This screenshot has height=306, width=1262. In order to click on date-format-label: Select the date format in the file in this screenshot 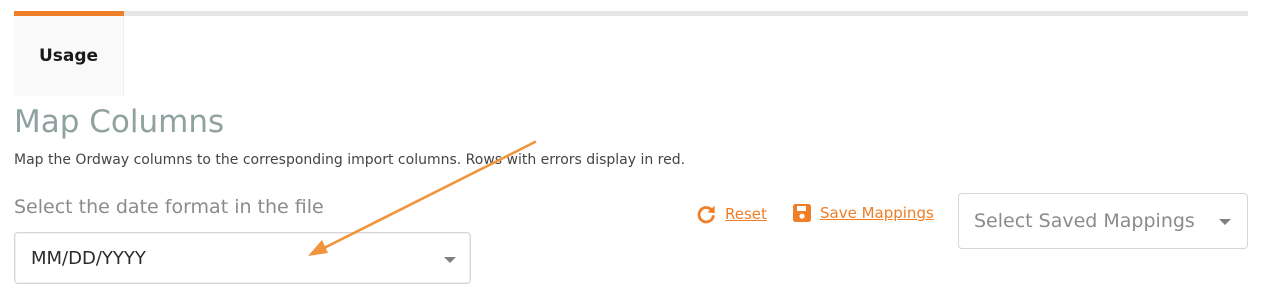, I will do `click(169, 207)`.